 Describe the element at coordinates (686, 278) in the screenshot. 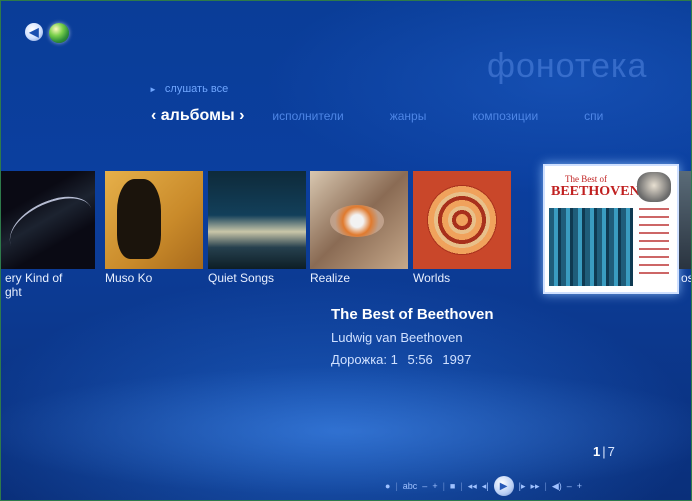

I see `album-caption: os` at that location.